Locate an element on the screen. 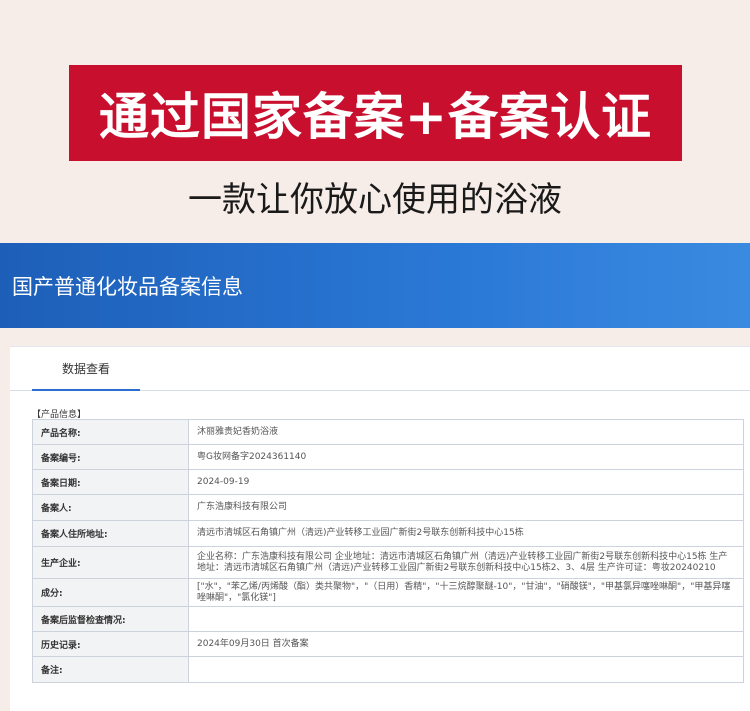  row-value: 2024-09-19 is located at coordinates (223, 481).